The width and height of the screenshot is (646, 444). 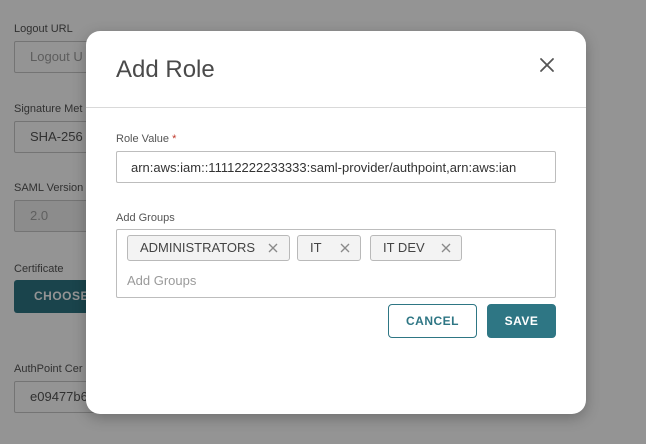 What do you see at coordinates (174, 139) in the screenshot?
I see `required-marker: *` at bounding box center [174, 139].